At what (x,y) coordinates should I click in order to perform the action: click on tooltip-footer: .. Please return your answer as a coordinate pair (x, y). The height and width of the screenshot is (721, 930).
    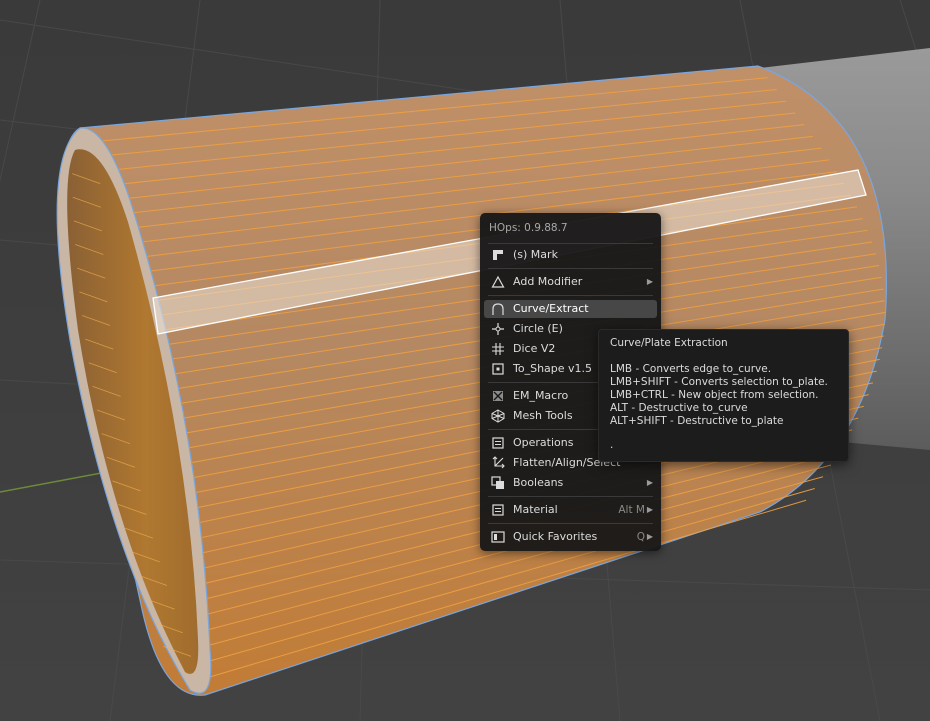
    Looking at the image, I should click on (612, 445).